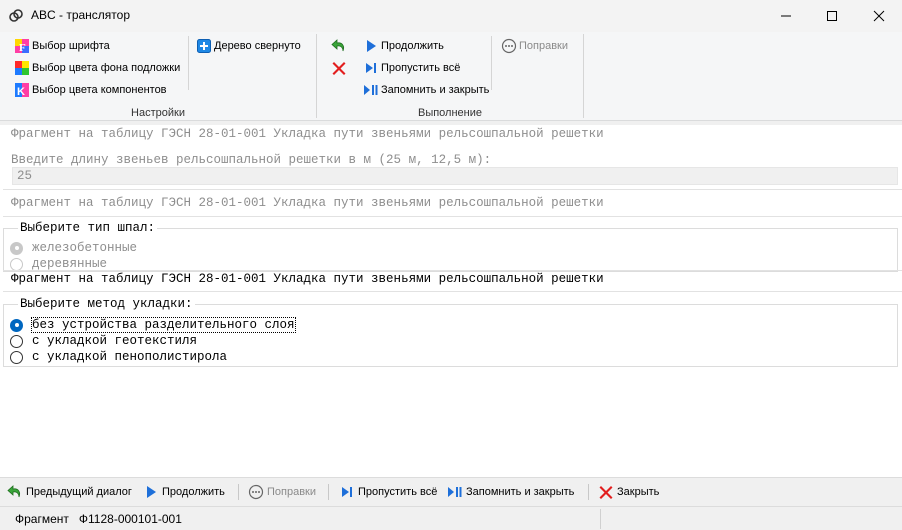  I want to click on chain-link-icon, so click(16, 15).